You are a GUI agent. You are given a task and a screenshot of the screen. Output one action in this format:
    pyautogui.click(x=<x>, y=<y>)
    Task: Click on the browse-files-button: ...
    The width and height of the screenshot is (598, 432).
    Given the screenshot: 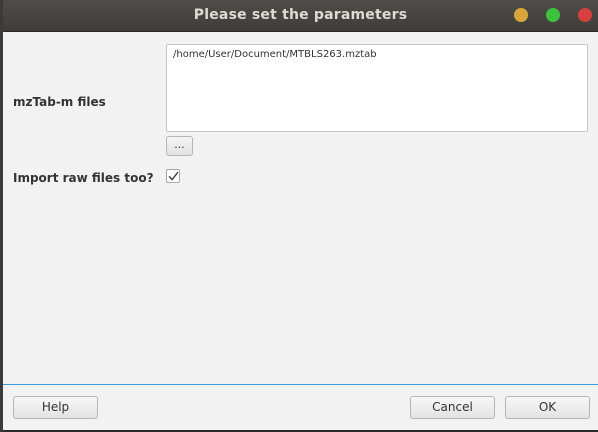 What is the action you would take?
    pyautogui.click(x=179, y=146)
    